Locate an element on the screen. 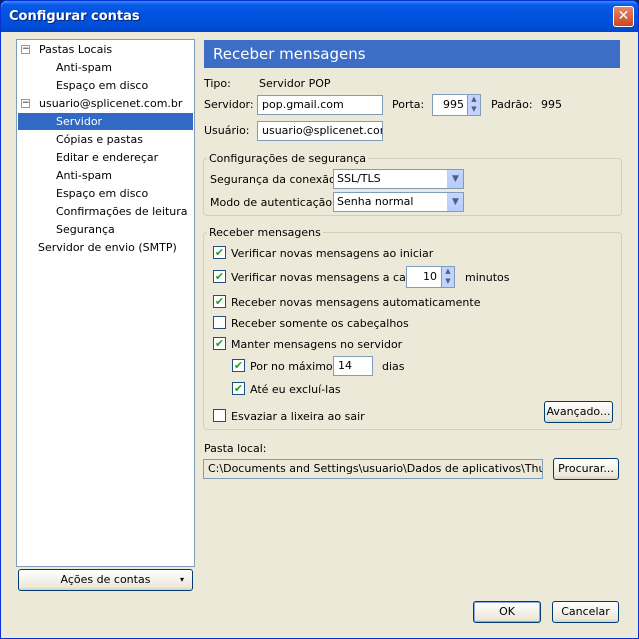 The width and height of the screenshot is (639, 639). account-actions-label: Ações de contas is located at coordinates (105, 579).